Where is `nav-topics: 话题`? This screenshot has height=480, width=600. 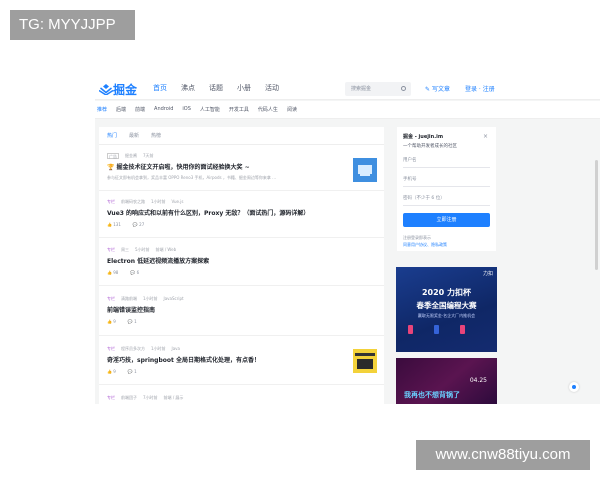
nav-topics: 话题 is located at coordinates (216, 88).